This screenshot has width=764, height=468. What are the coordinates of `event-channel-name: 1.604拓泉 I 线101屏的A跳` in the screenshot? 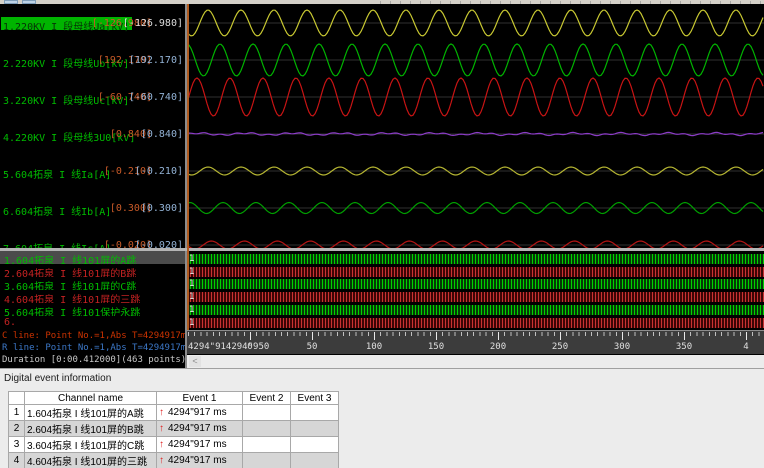 It's located at (90, 412).